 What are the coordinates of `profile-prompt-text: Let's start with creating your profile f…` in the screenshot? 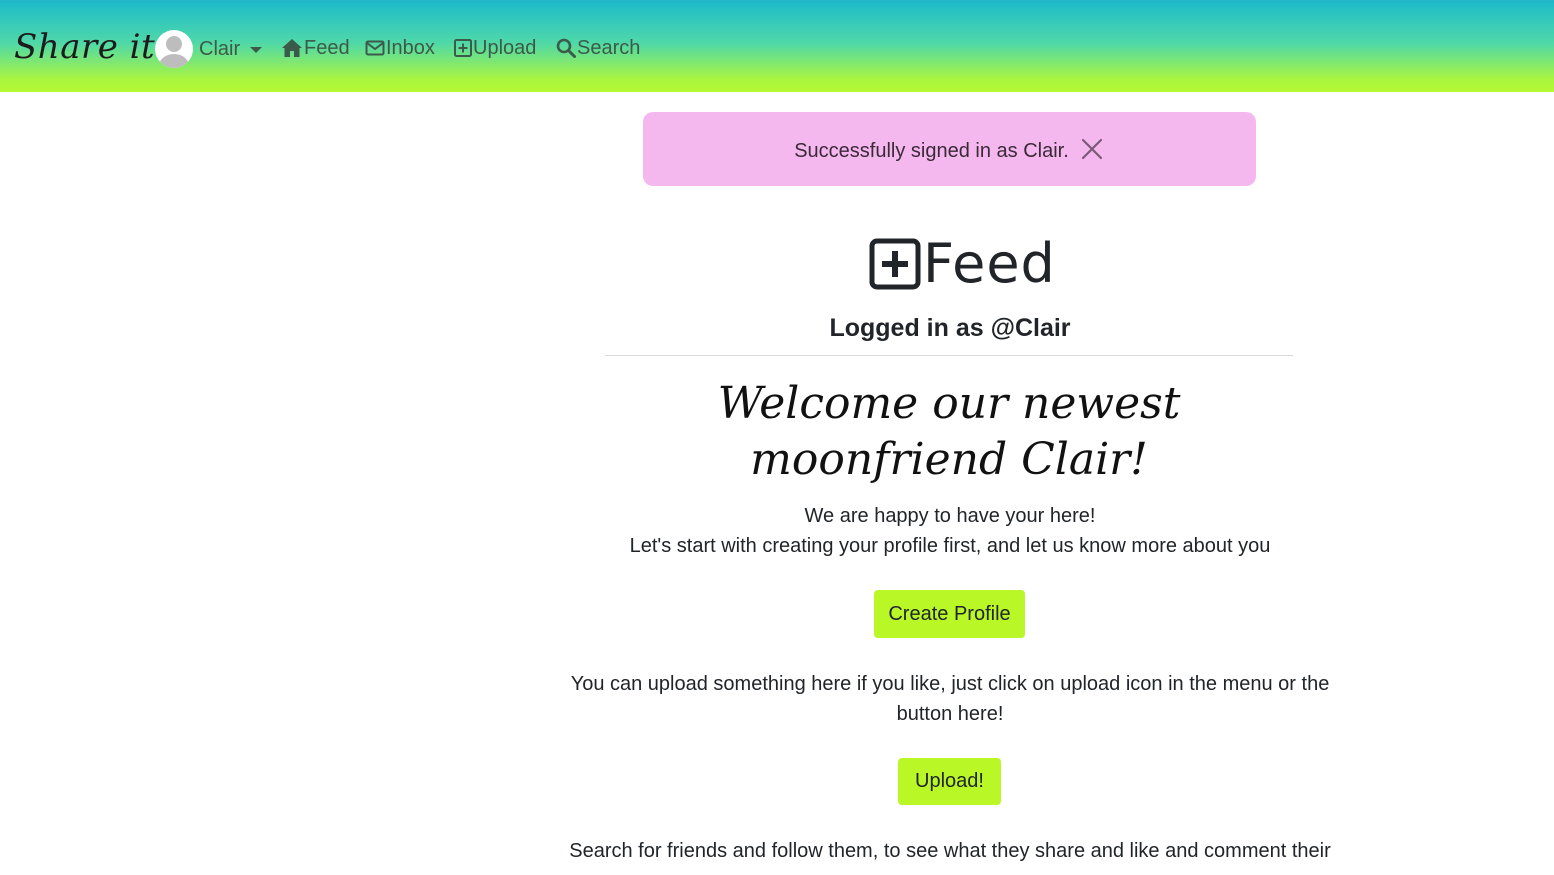 It's located at (950, 546).